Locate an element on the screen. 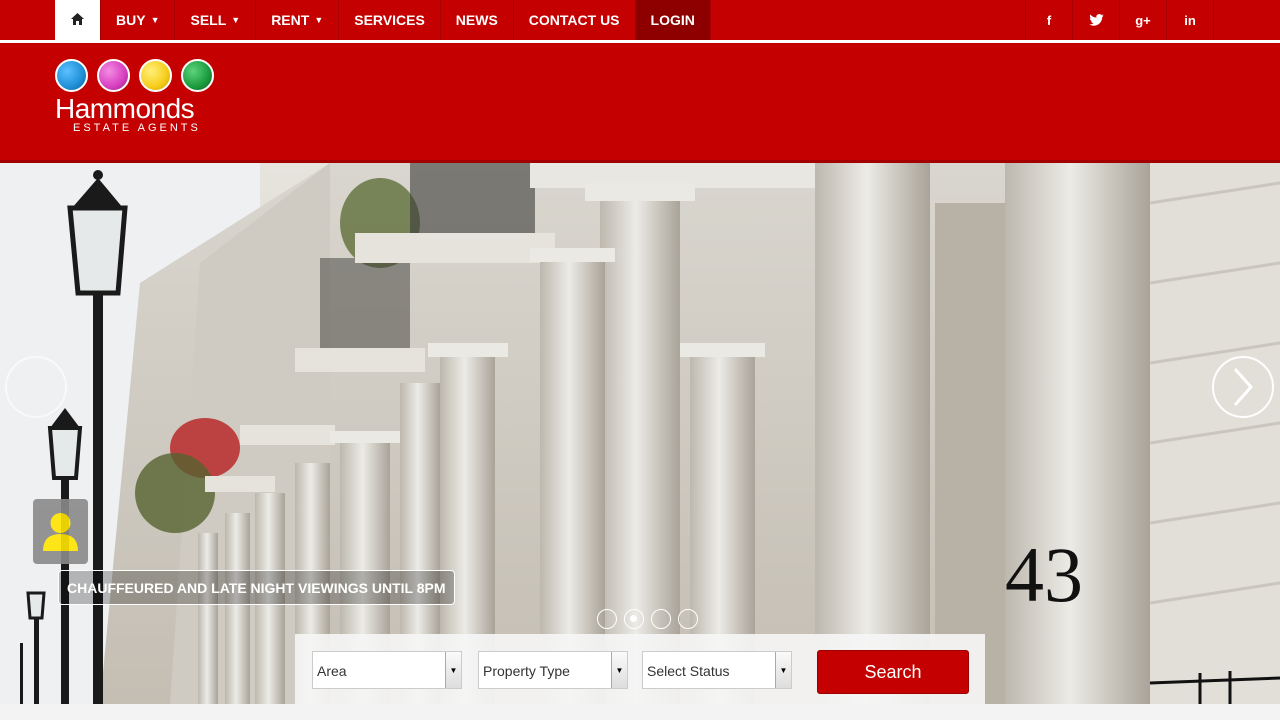  brand-name: Hammonds is located at coordinates (125, 108).